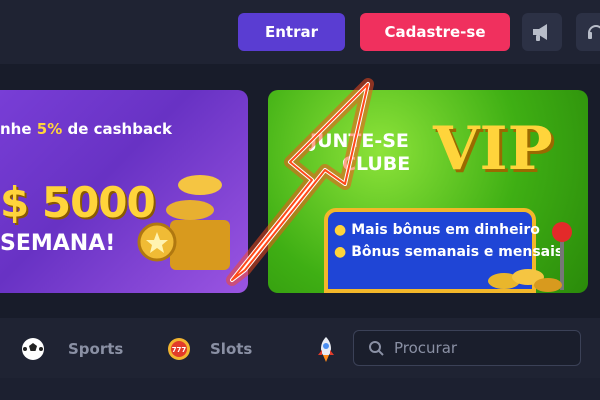  What do you see at coordinates (209, 349) in the screenshot?
I see `category-slots: 777 Slots` at bounding box center [209, 349].